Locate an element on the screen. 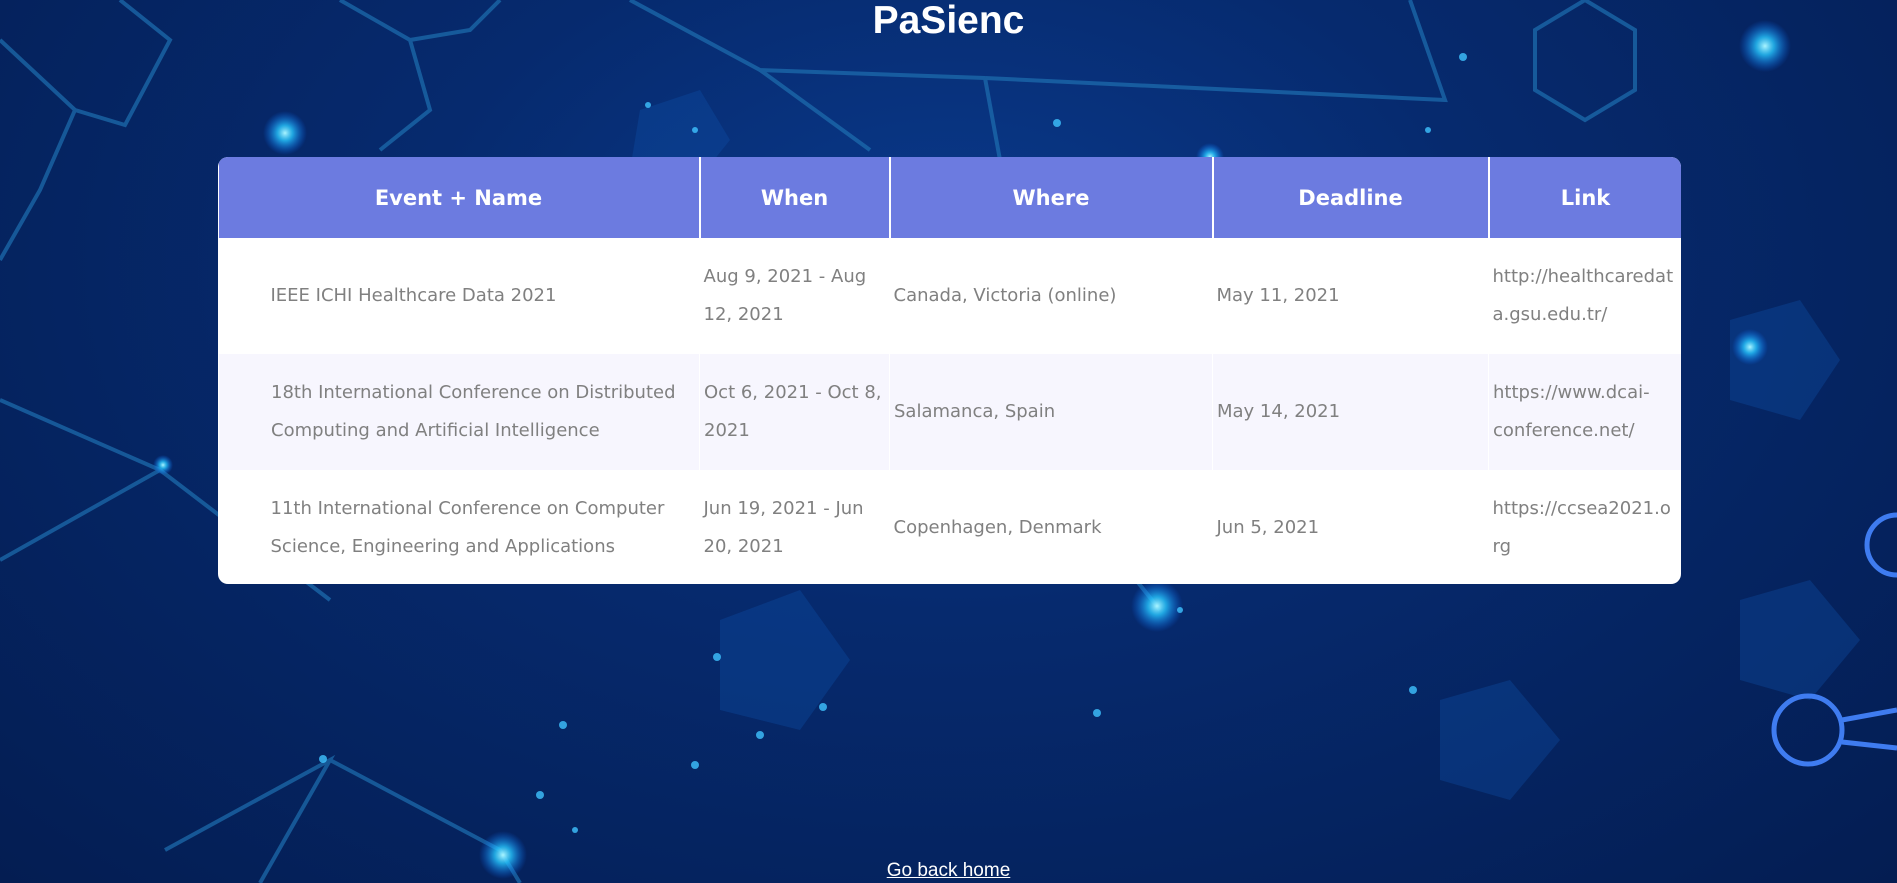 The width and height of the screenshot is (1897, 883). table-header-row: Event + Name When Where Deadline Link is located at coordinates (949, 197).